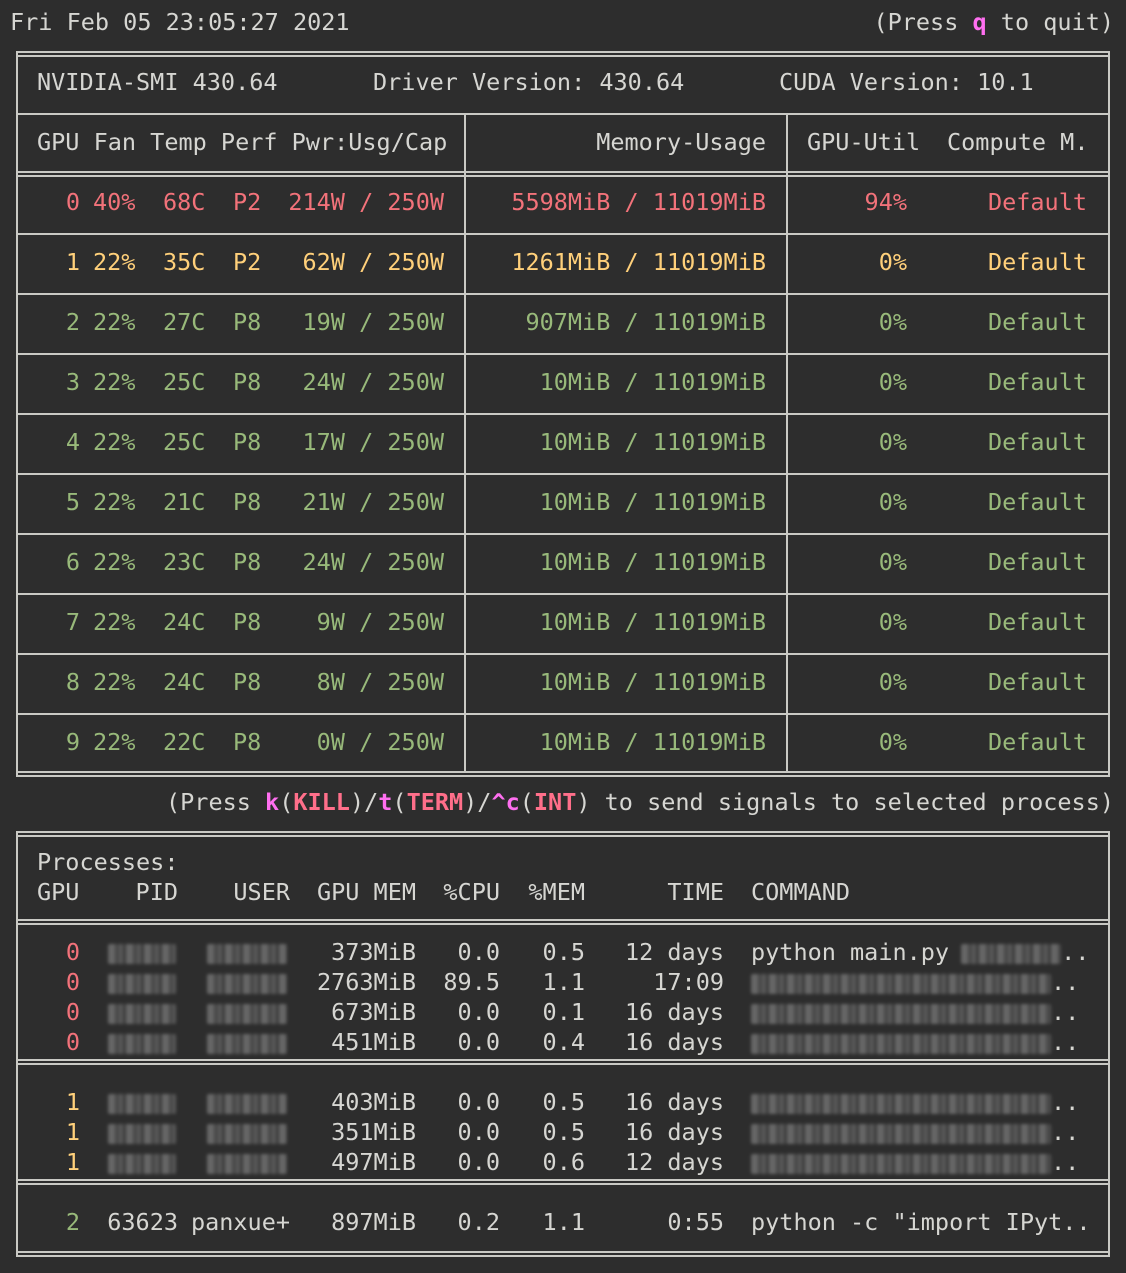 The image size is (1126, 1273). Describe the element at coordinates (272, 802) in the screenshot. I see `kill-key: k` at that location.